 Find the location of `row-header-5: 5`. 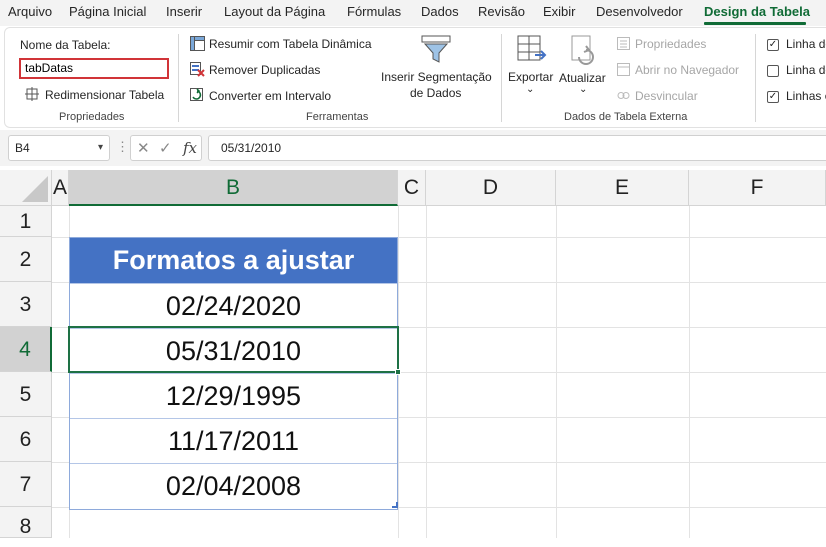

row-header-5: 5 is located at coordinates (26, 394).